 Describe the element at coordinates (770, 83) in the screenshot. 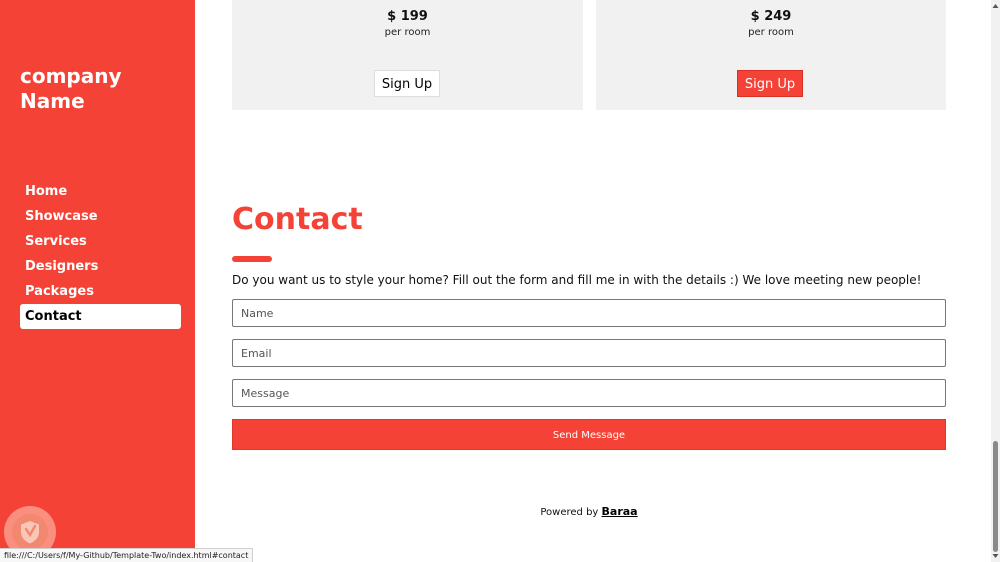

I see `signup-button-premium: Sign Up` at that location.